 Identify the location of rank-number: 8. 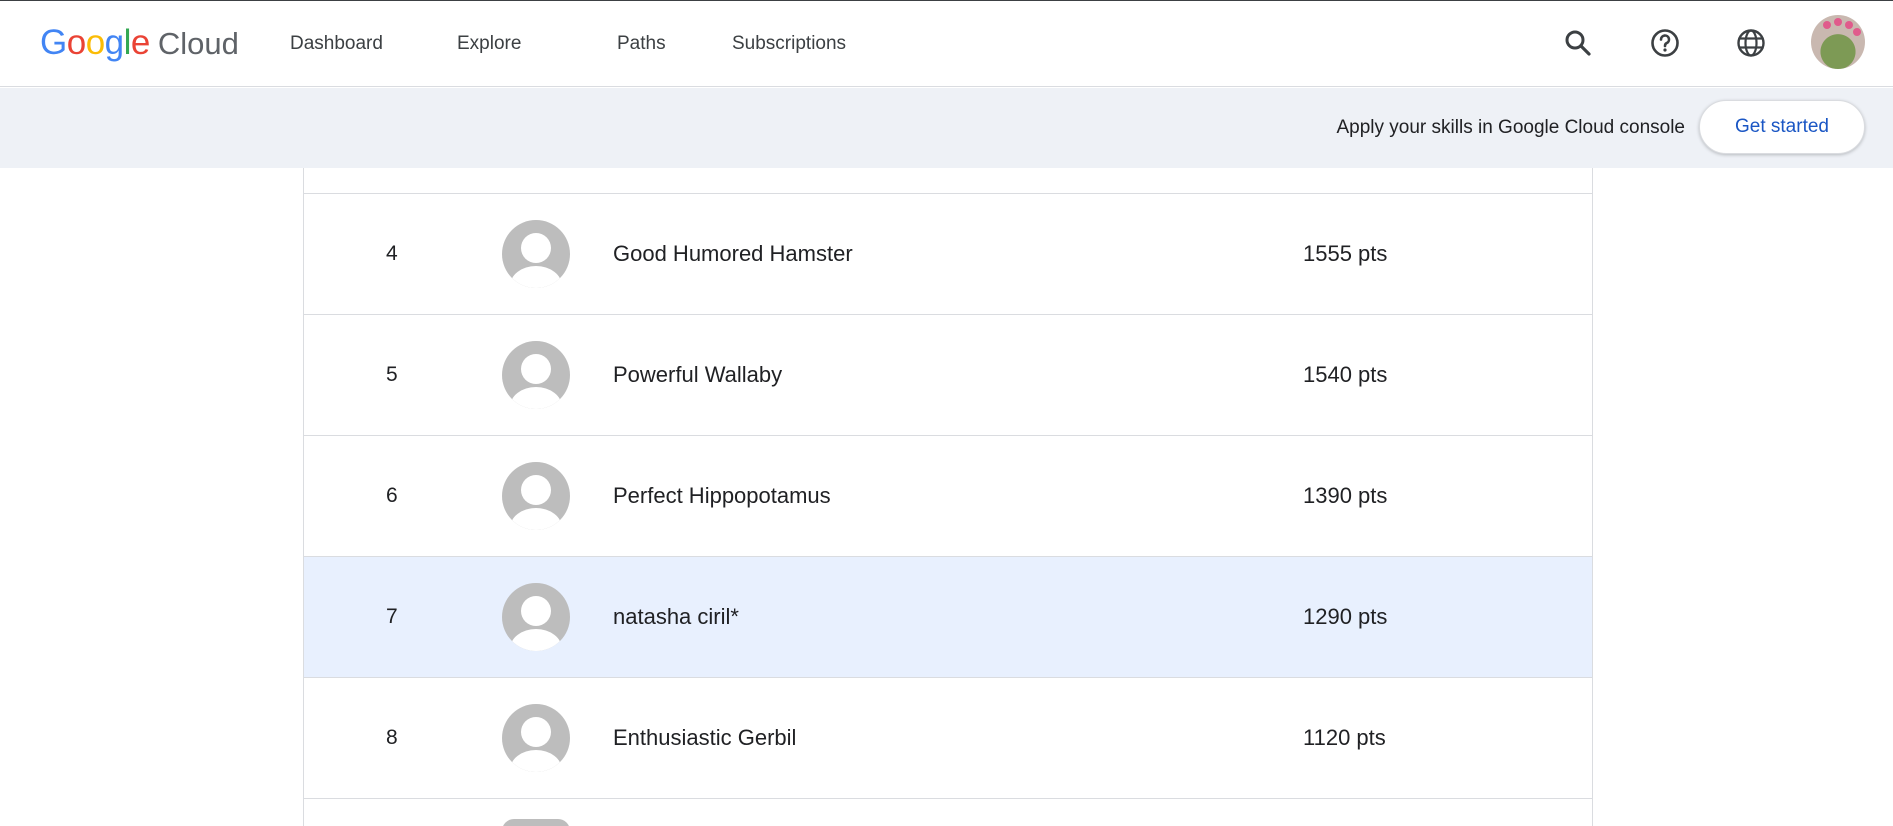
(392, 737).